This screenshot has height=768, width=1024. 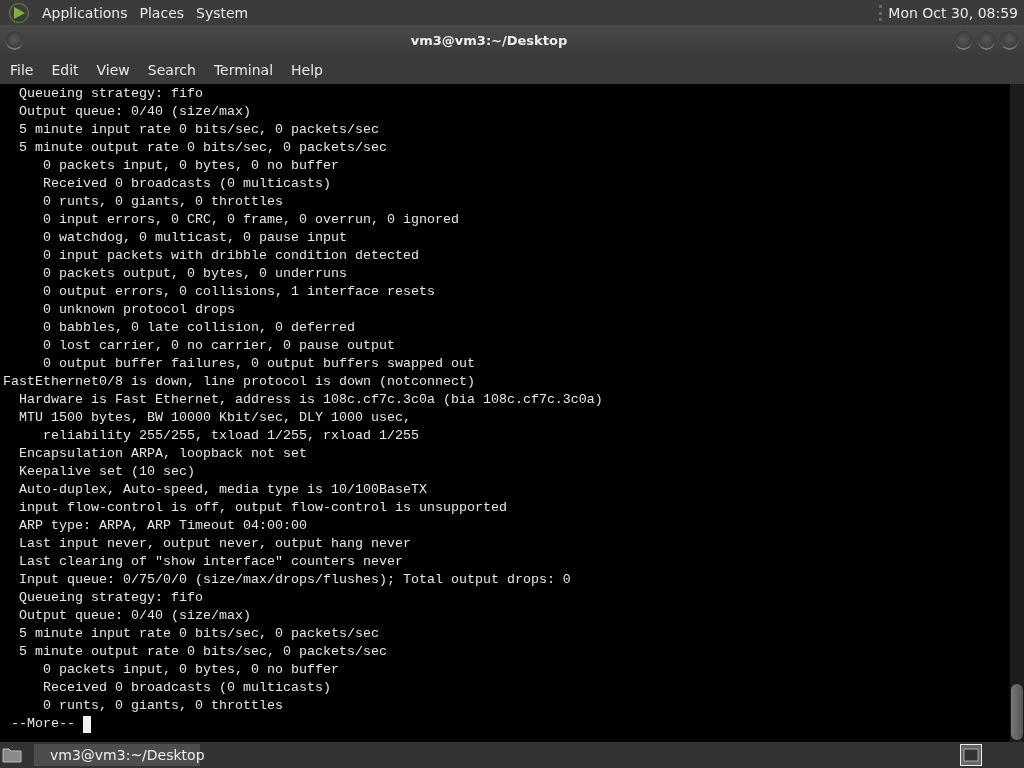 What do you see at coordinates (222, 12) in the screenshot?
I see `panel-menu: System` at bounding box center [222, 12].